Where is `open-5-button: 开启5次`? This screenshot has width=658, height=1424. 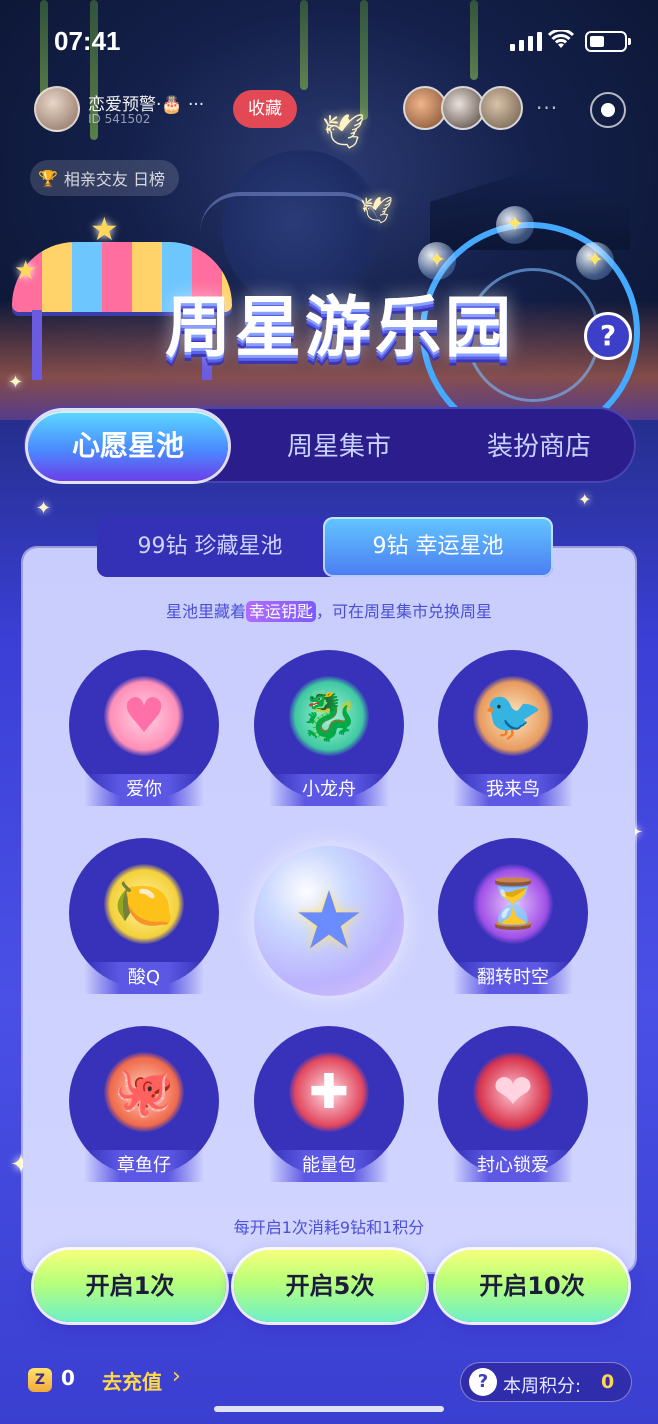
open-5-button: 开启5次 is located at coordinates (330, 1286).